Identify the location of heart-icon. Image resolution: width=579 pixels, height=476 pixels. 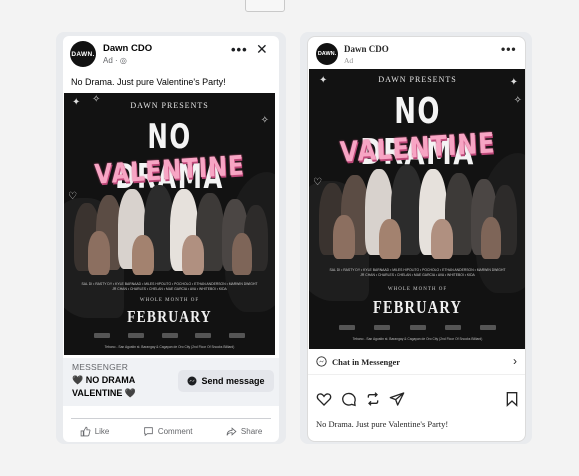
(324, 399).